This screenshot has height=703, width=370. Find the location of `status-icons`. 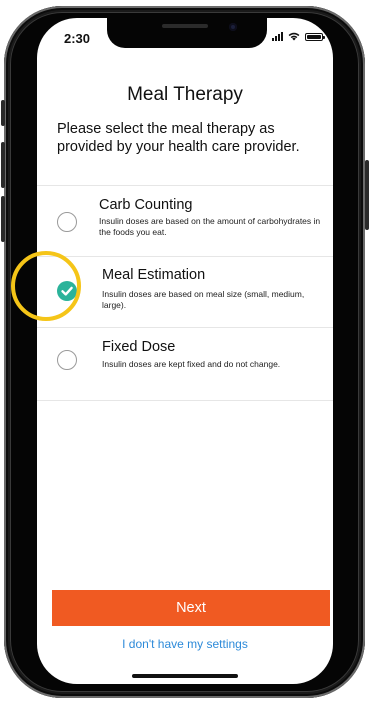

status-icons is located at coordinates (298, 35).